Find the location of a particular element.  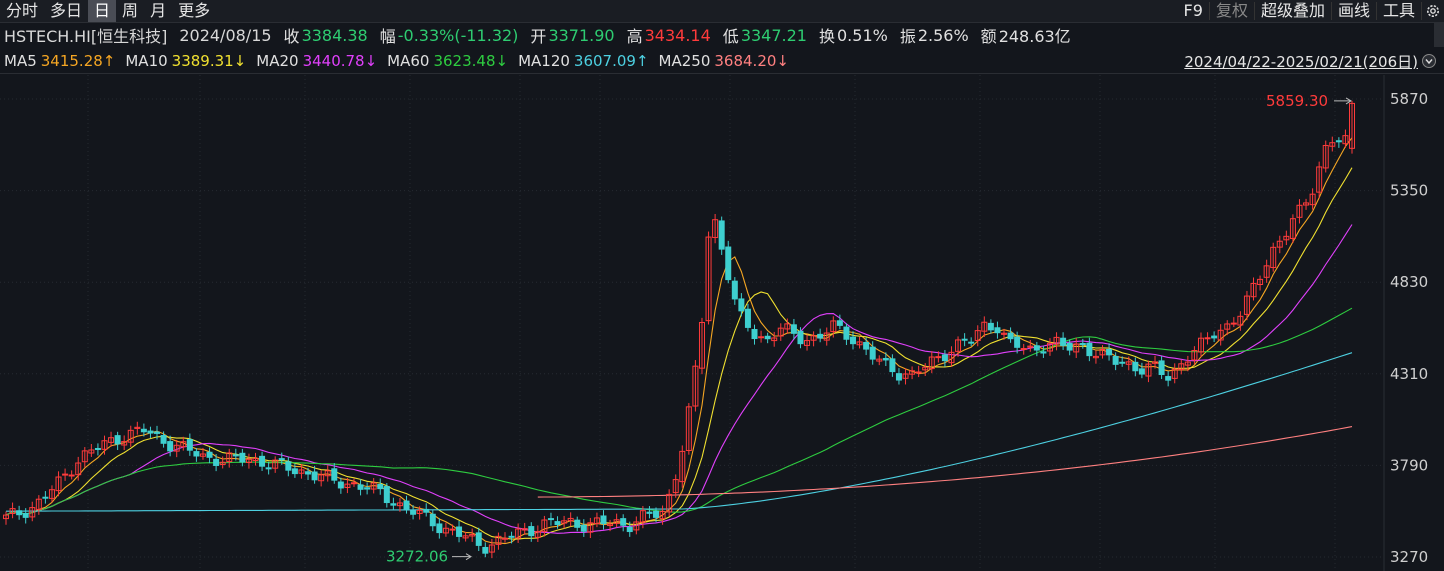

tab-0: 分时 is located at coordinates (22, 11).